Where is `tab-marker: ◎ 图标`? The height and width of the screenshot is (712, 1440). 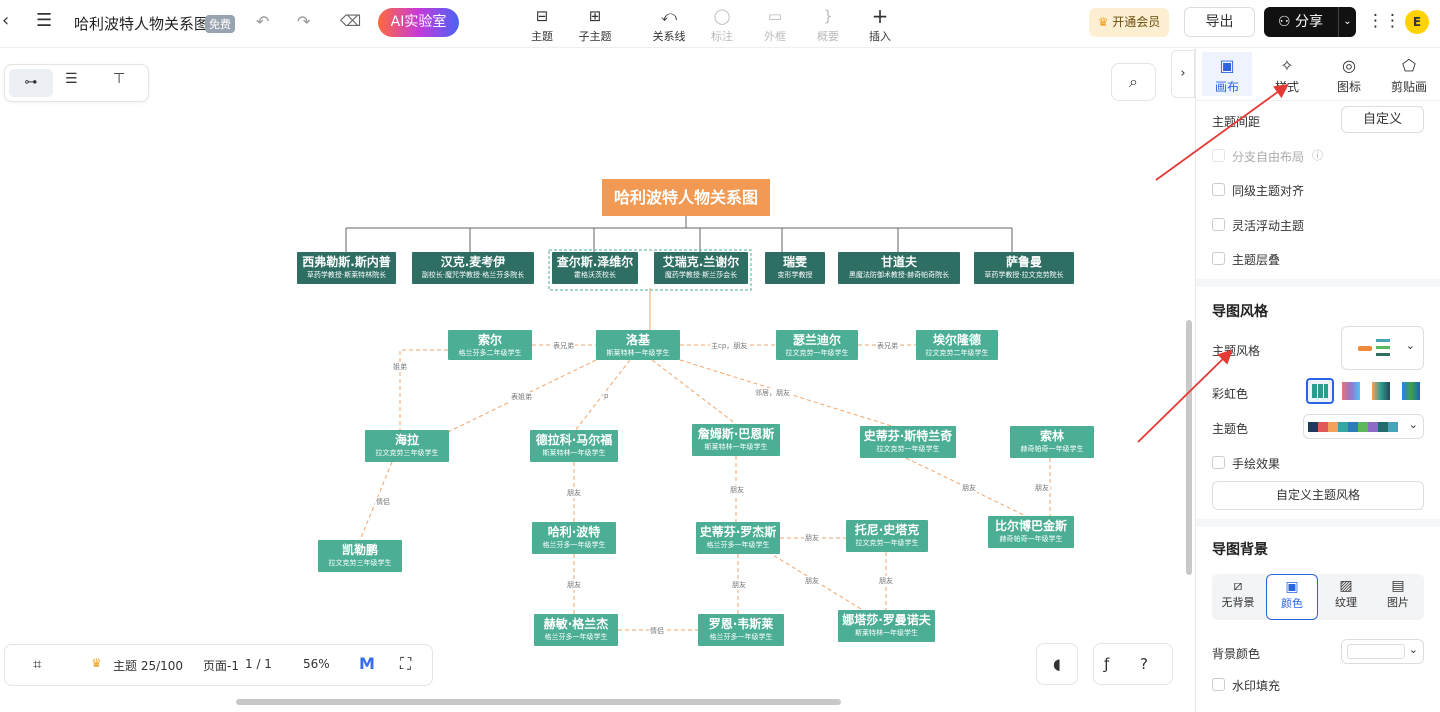
tab-marker: ◎ 图标 is located at coordinates (1349, 74).